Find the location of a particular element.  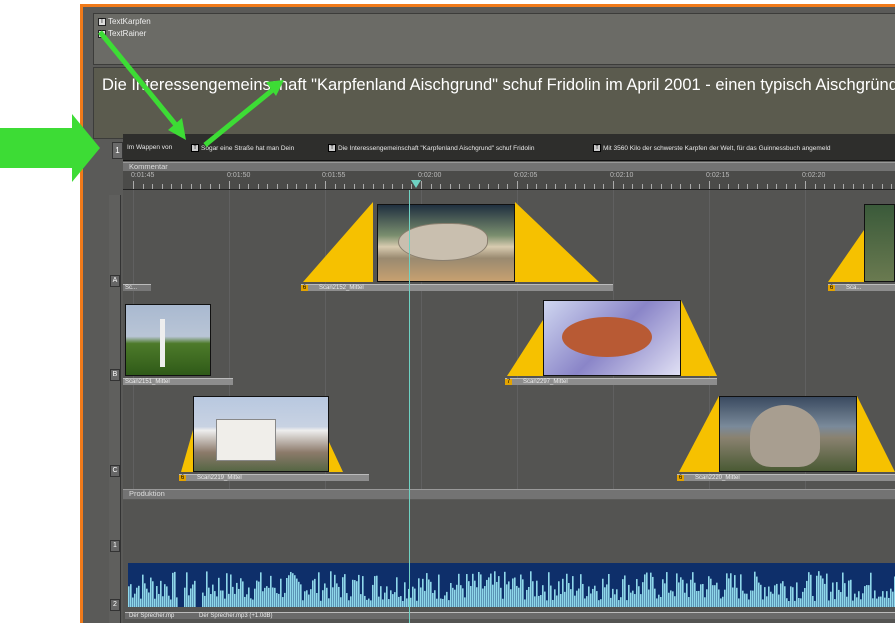

audio-waveform is located at coordinates (511, 585).